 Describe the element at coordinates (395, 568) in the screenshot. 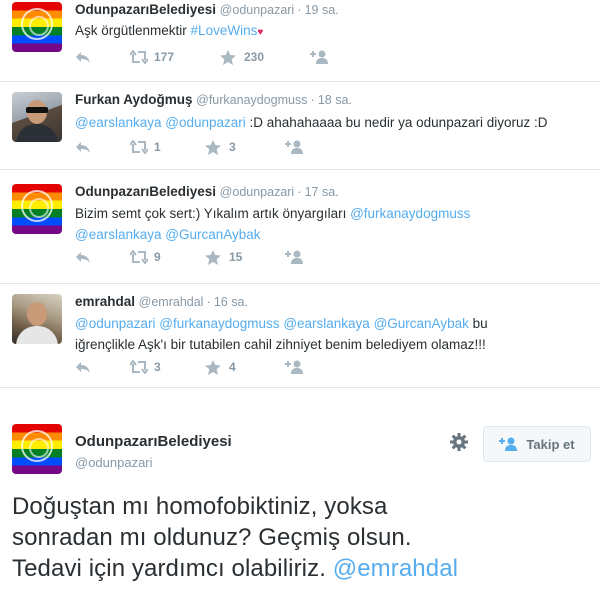

I see `mention-link: @emrahdal` at that location.